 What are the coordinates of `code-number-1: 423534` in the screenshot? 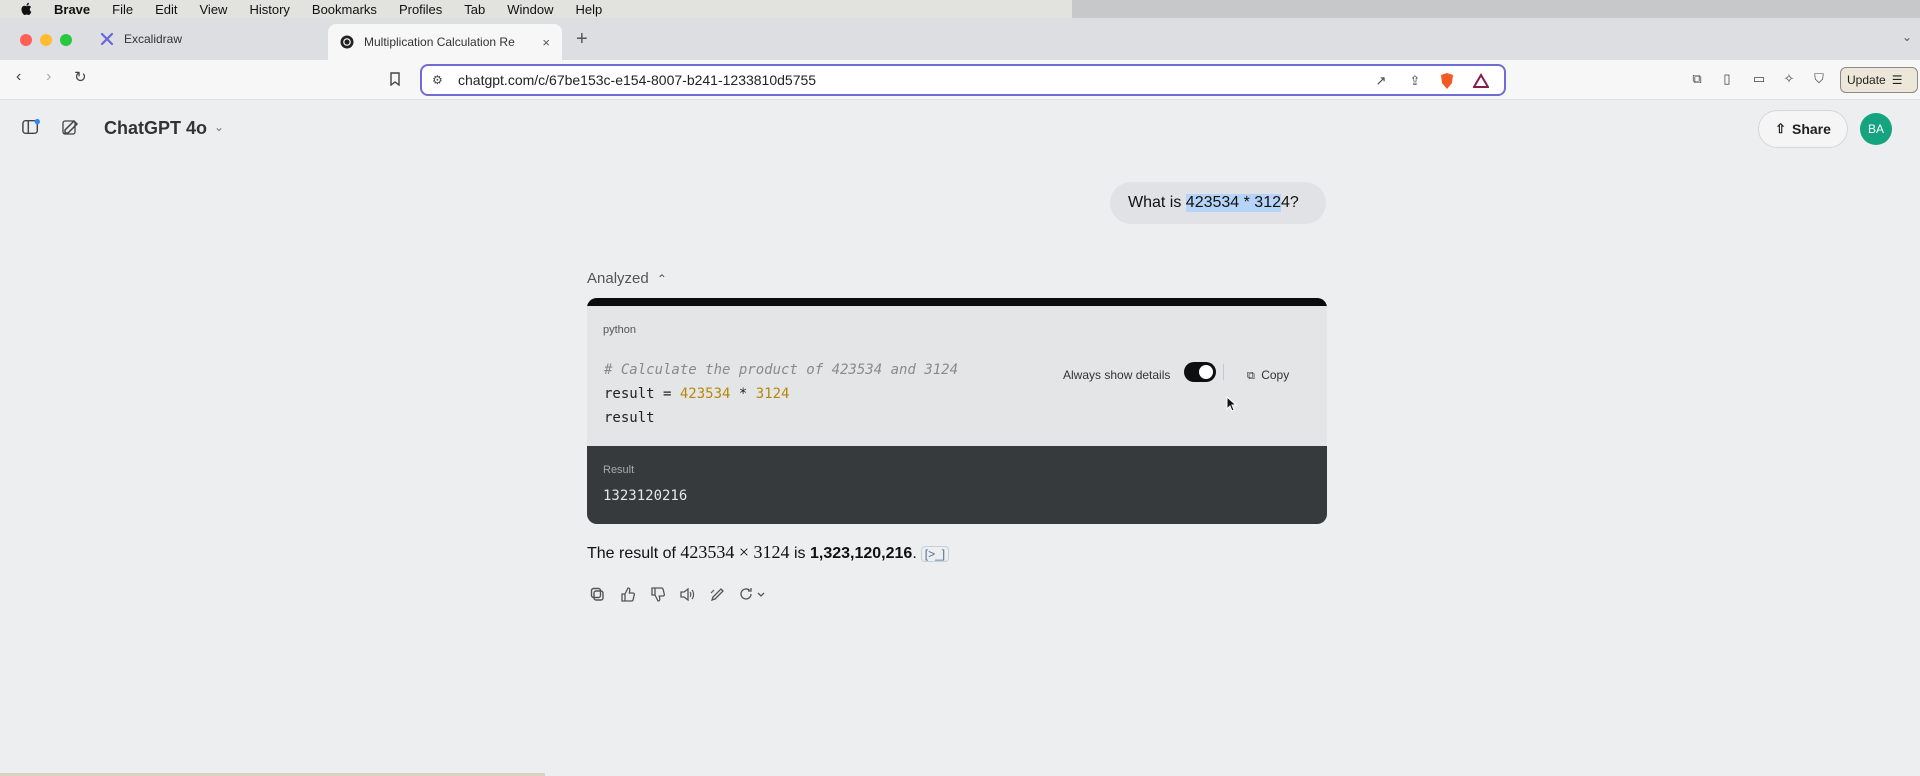 It's located at (705, 394).